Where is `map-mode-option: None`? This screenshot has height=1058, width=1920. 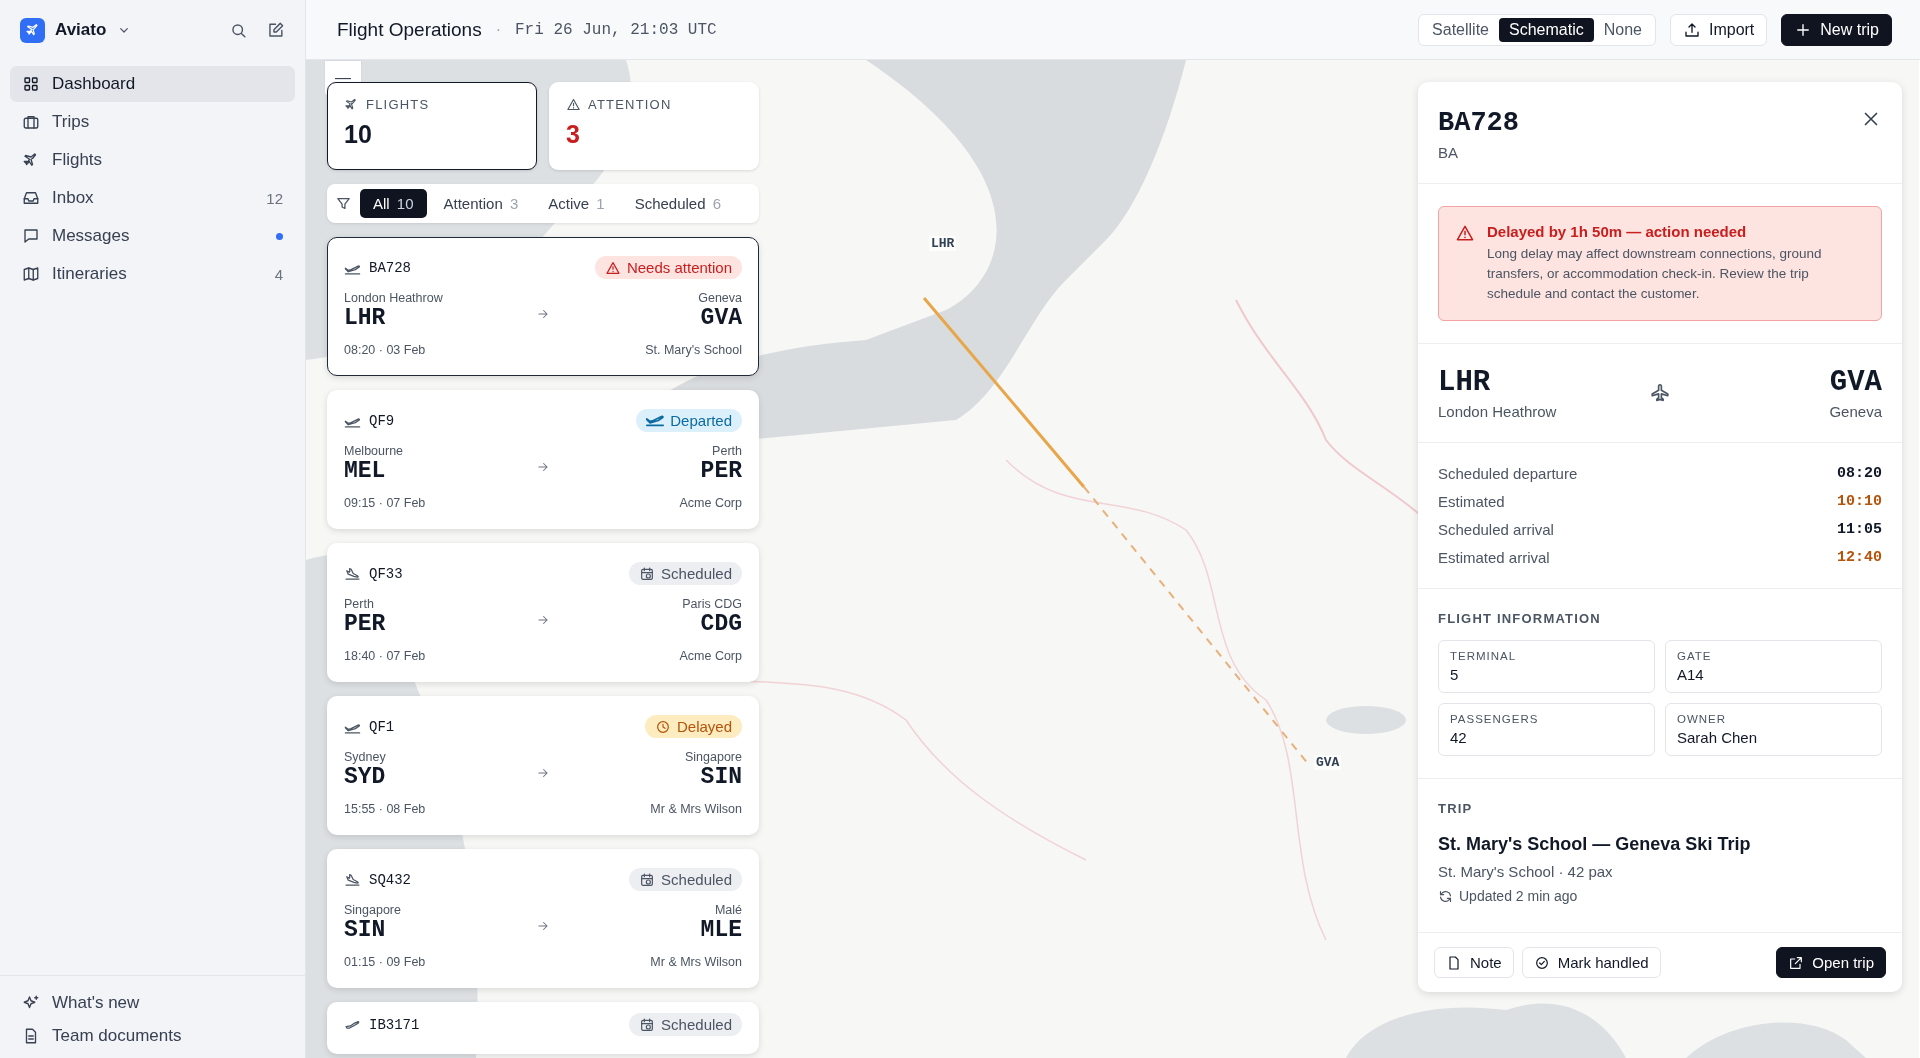 map-mode-option: None is located at coordinates (1622, 29).